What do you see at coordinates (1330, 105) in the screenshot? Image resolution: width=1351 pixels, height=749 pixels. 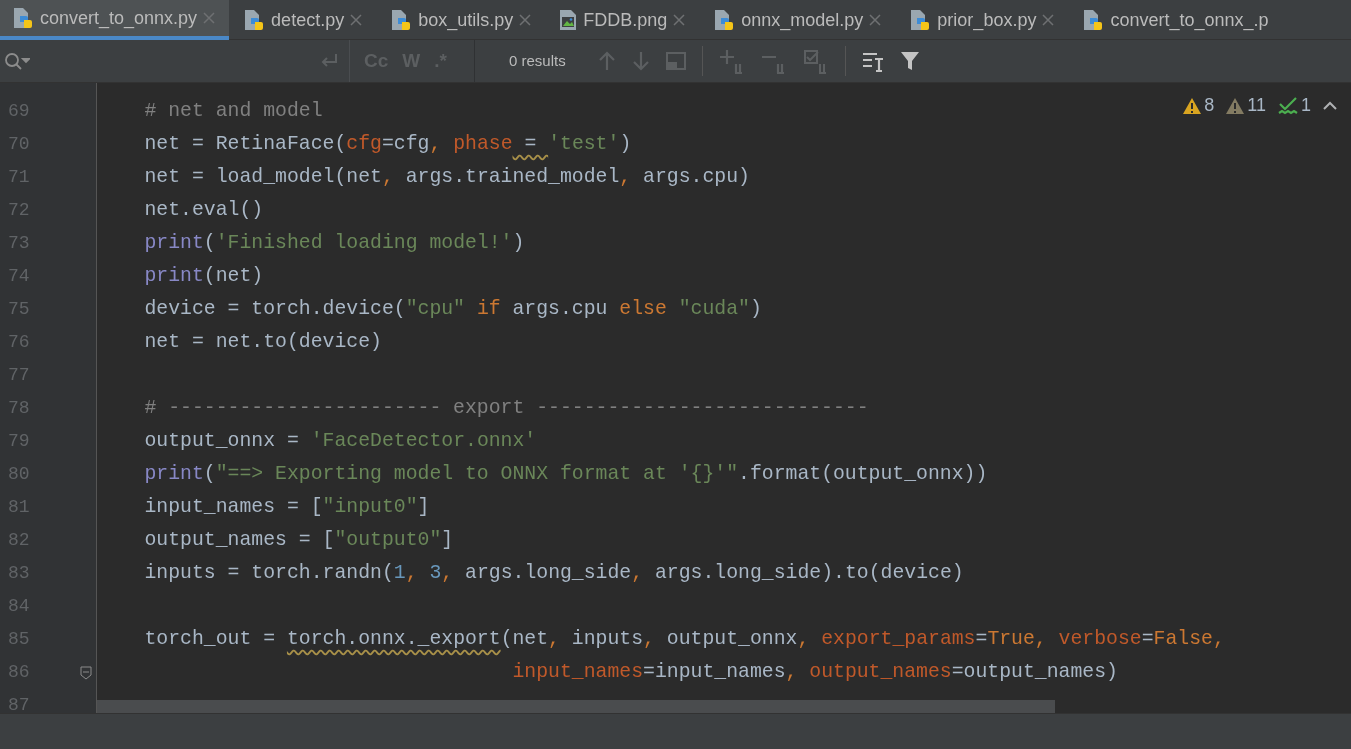 I see `up-chevron-icon` at bounding box center [1330, 105].